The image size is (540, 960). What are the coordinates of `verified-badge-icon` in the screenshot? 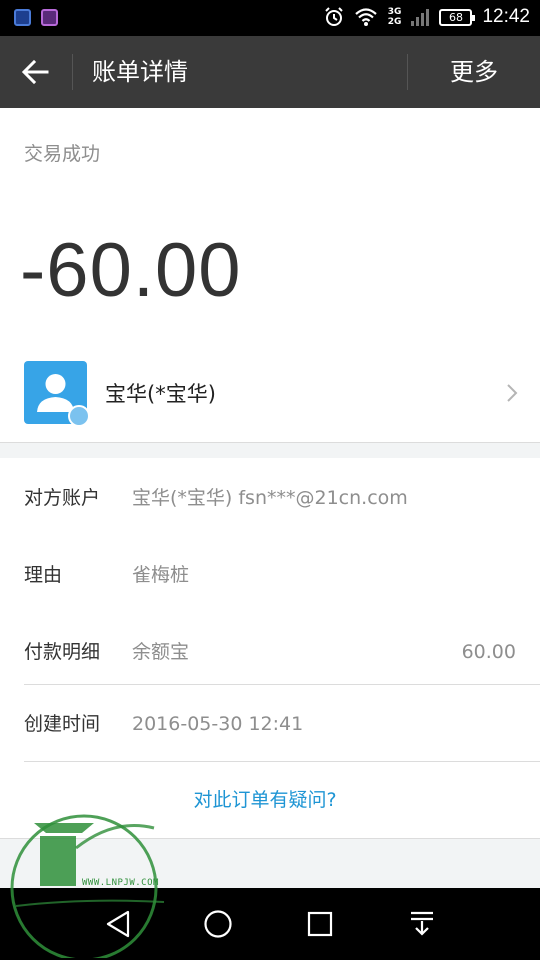 It's located at (79, 416).